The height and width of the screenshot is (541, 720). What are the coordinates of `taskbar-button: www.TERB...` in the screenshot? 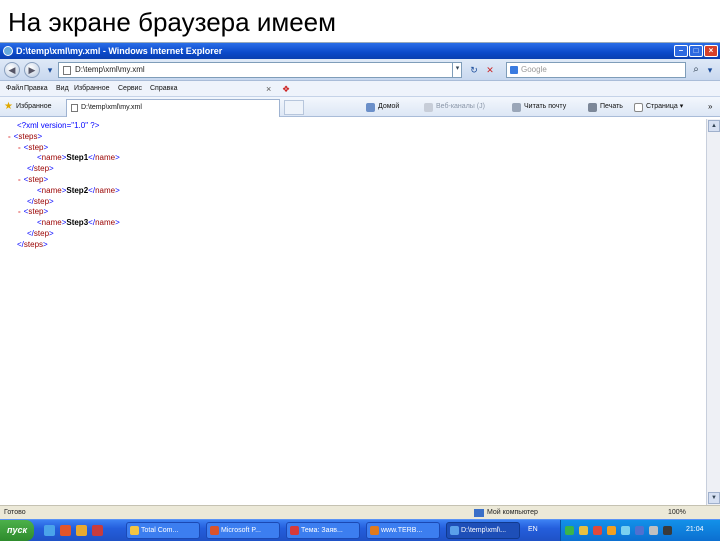 It's located at (403, 530).